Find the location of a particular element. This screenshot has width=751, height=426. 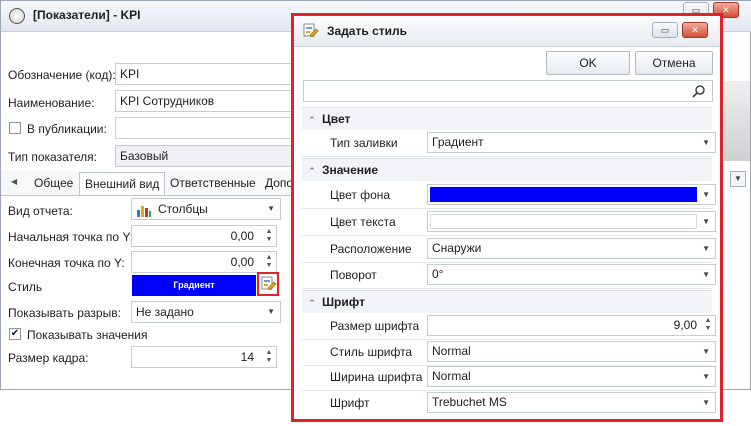

report-type-dropdown: Столбцы ▼ is located at coordinates (206, 209).